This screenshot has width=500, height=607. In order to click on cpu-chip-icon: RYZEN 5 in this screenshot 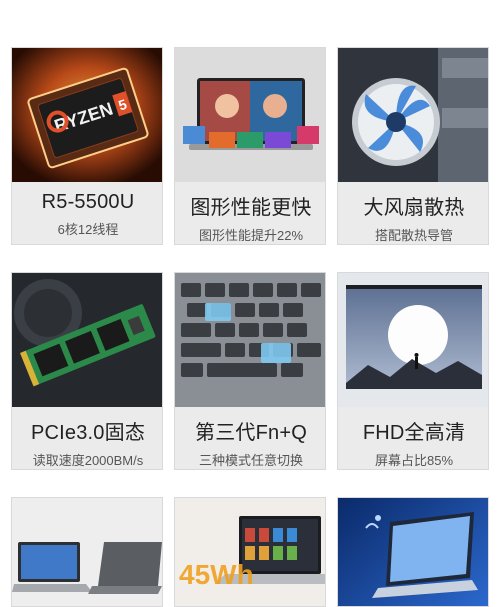, I will do `click(87, 115)`.